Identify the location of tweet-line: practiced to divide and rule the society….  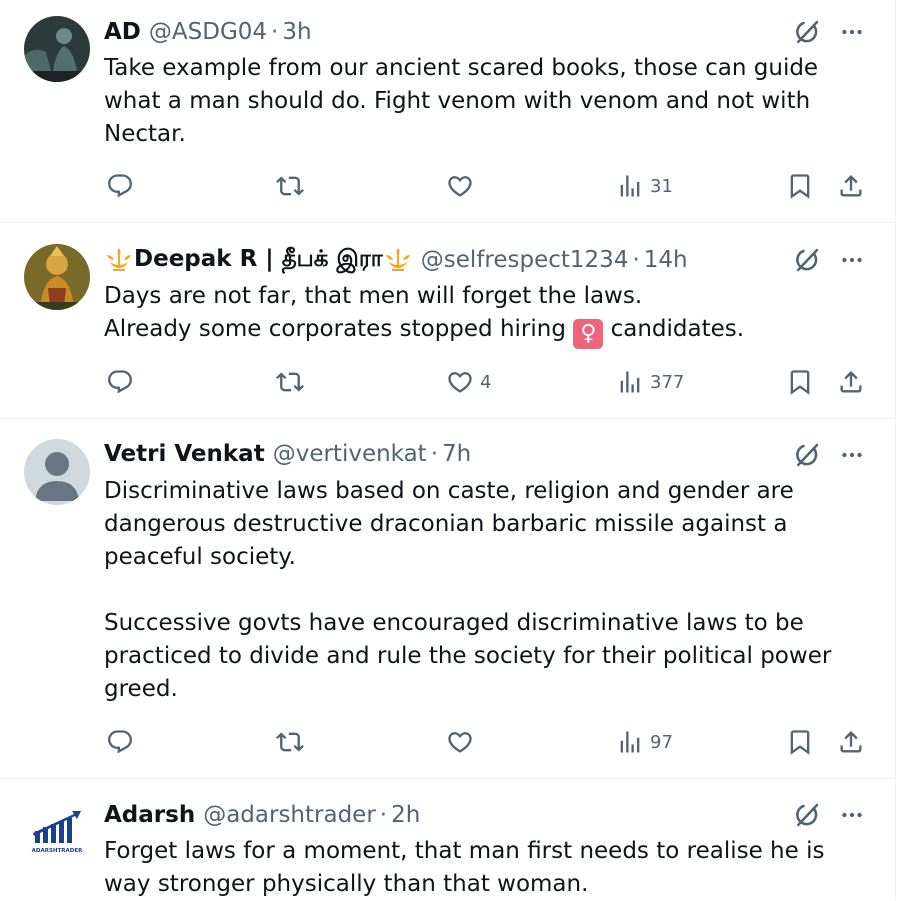
(468, 656).